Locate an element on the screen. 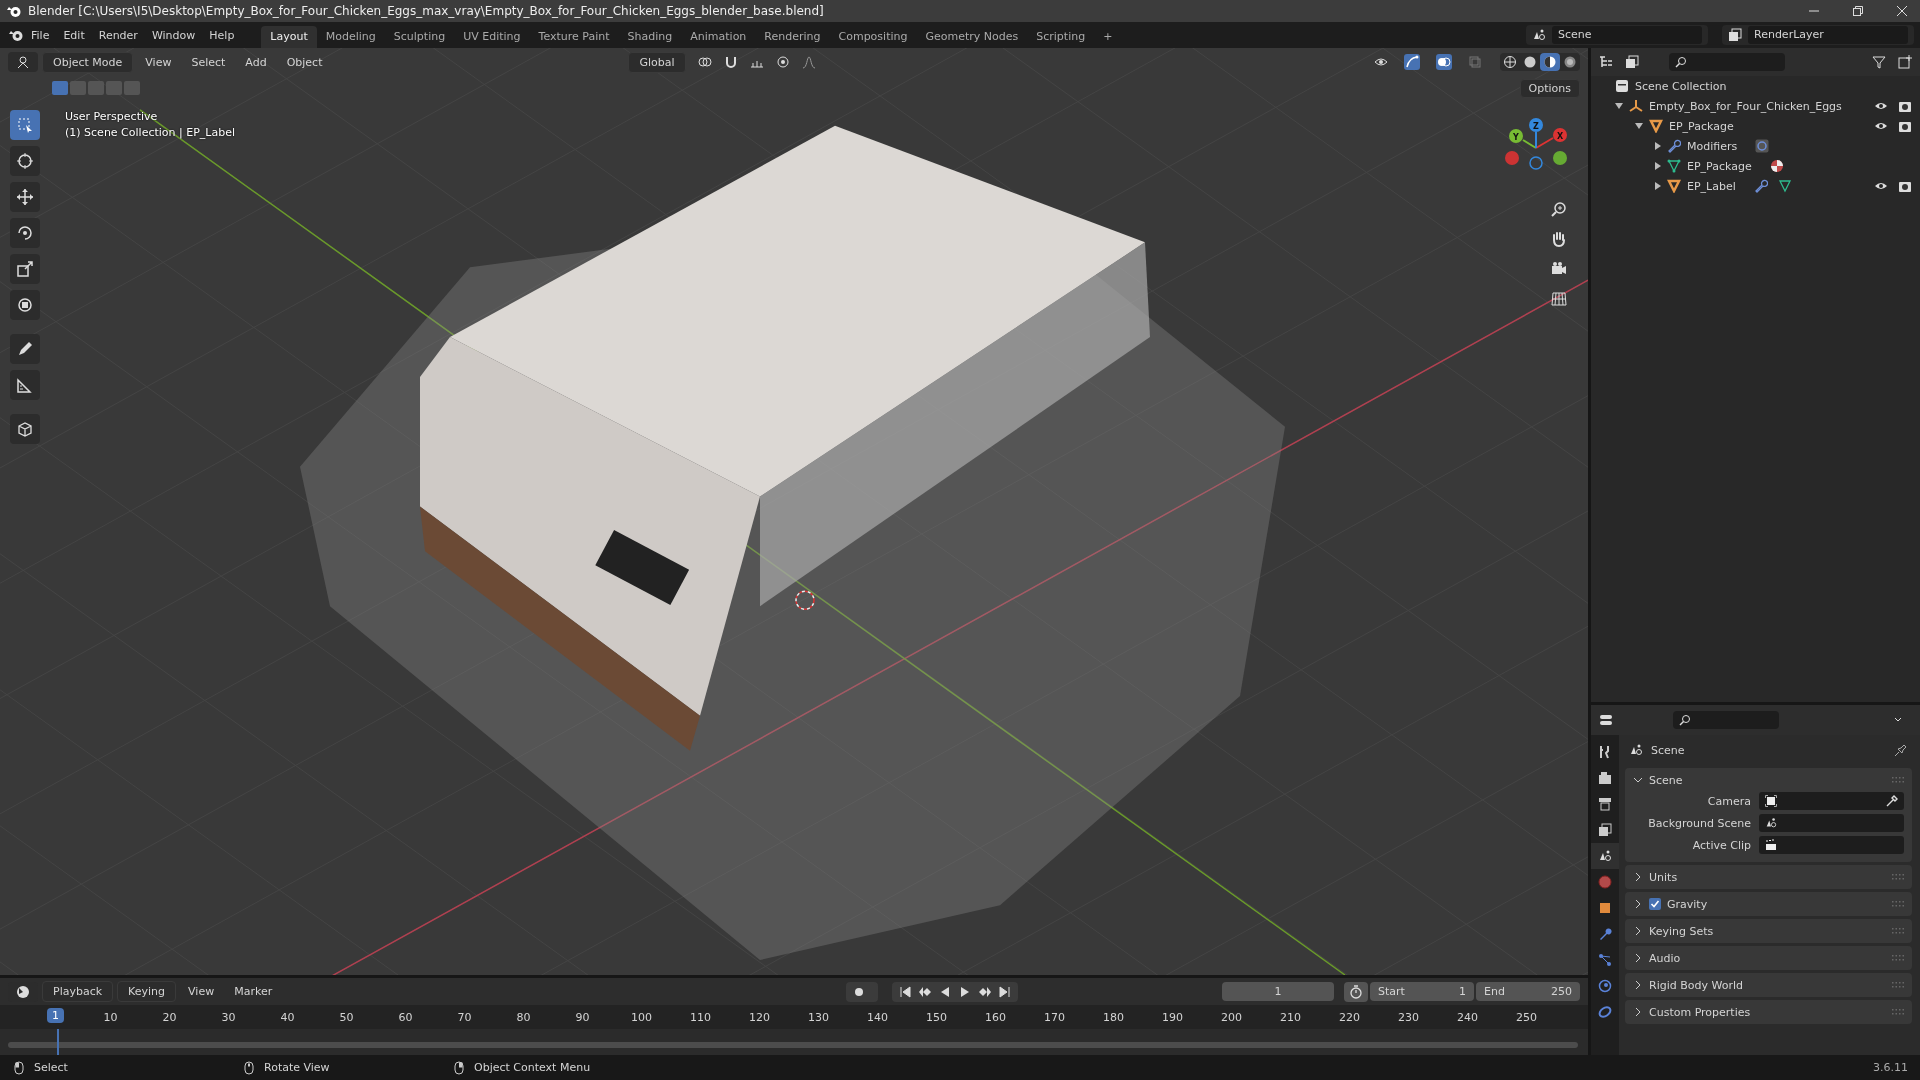 This screenshot has height=1080, width=1920. gizmo-axis-handle: Y is located at coordinates (1516, 136).